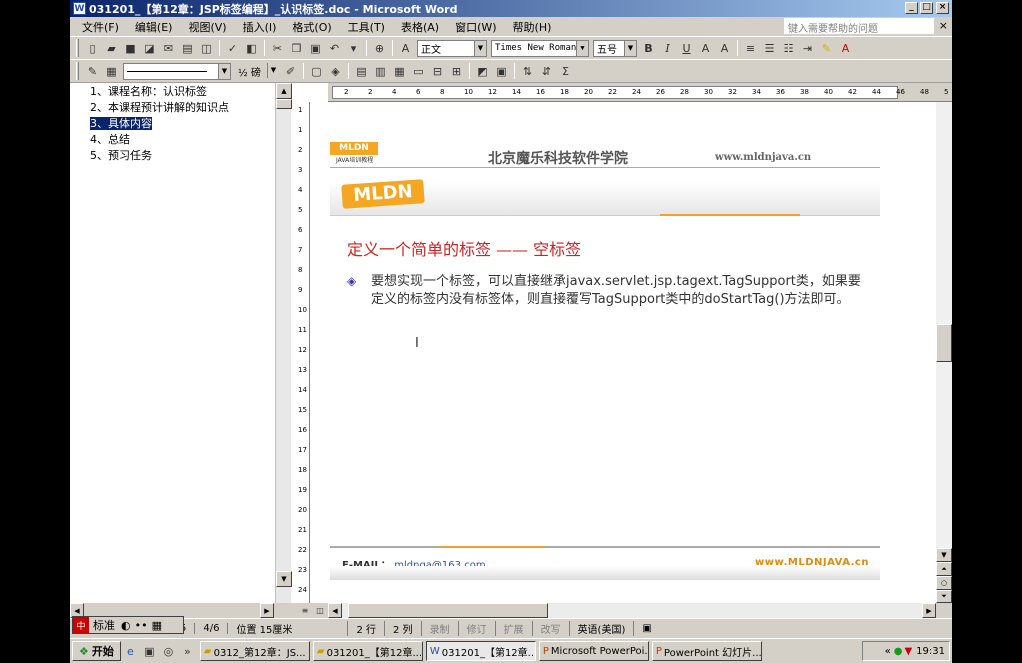 The image size is (1022, 663). Describe the element at coordinates (769, 48) in the screenshot. I see `numbering-icon: ☰` at that location.